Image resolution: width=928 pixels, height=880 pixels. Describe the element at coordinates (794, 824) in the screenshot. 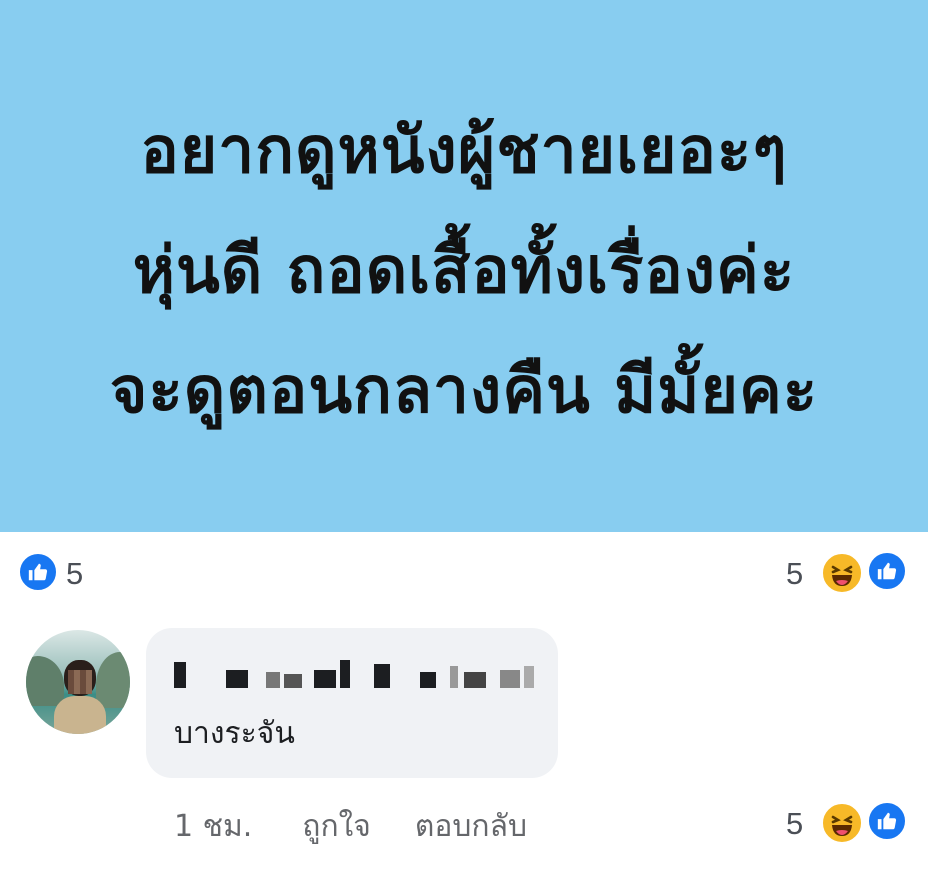

I see `comment-reaction-count: 5` at that location.